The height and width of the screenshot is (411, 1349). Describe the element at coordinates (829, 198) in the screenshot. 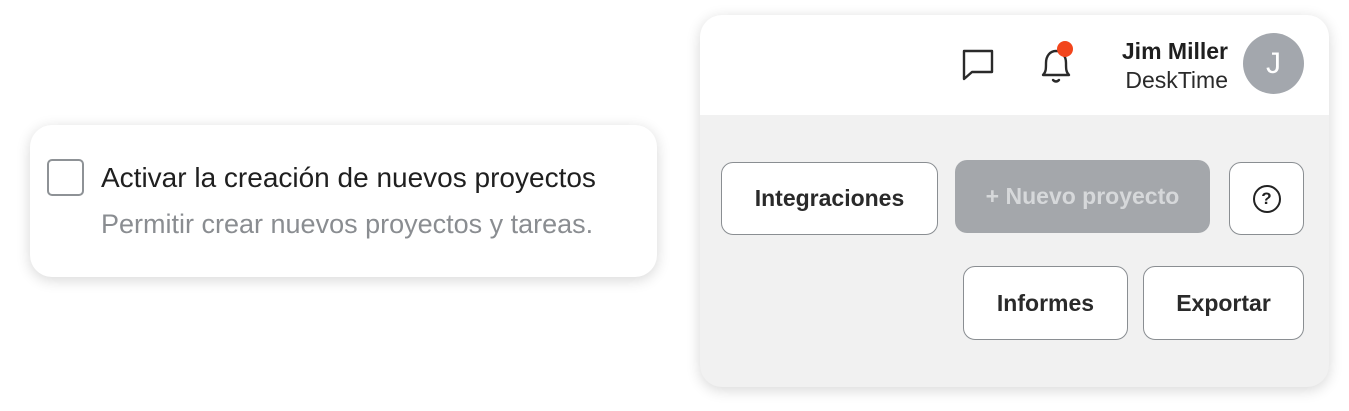

I see `integrations-button: Integraciones` at that location.